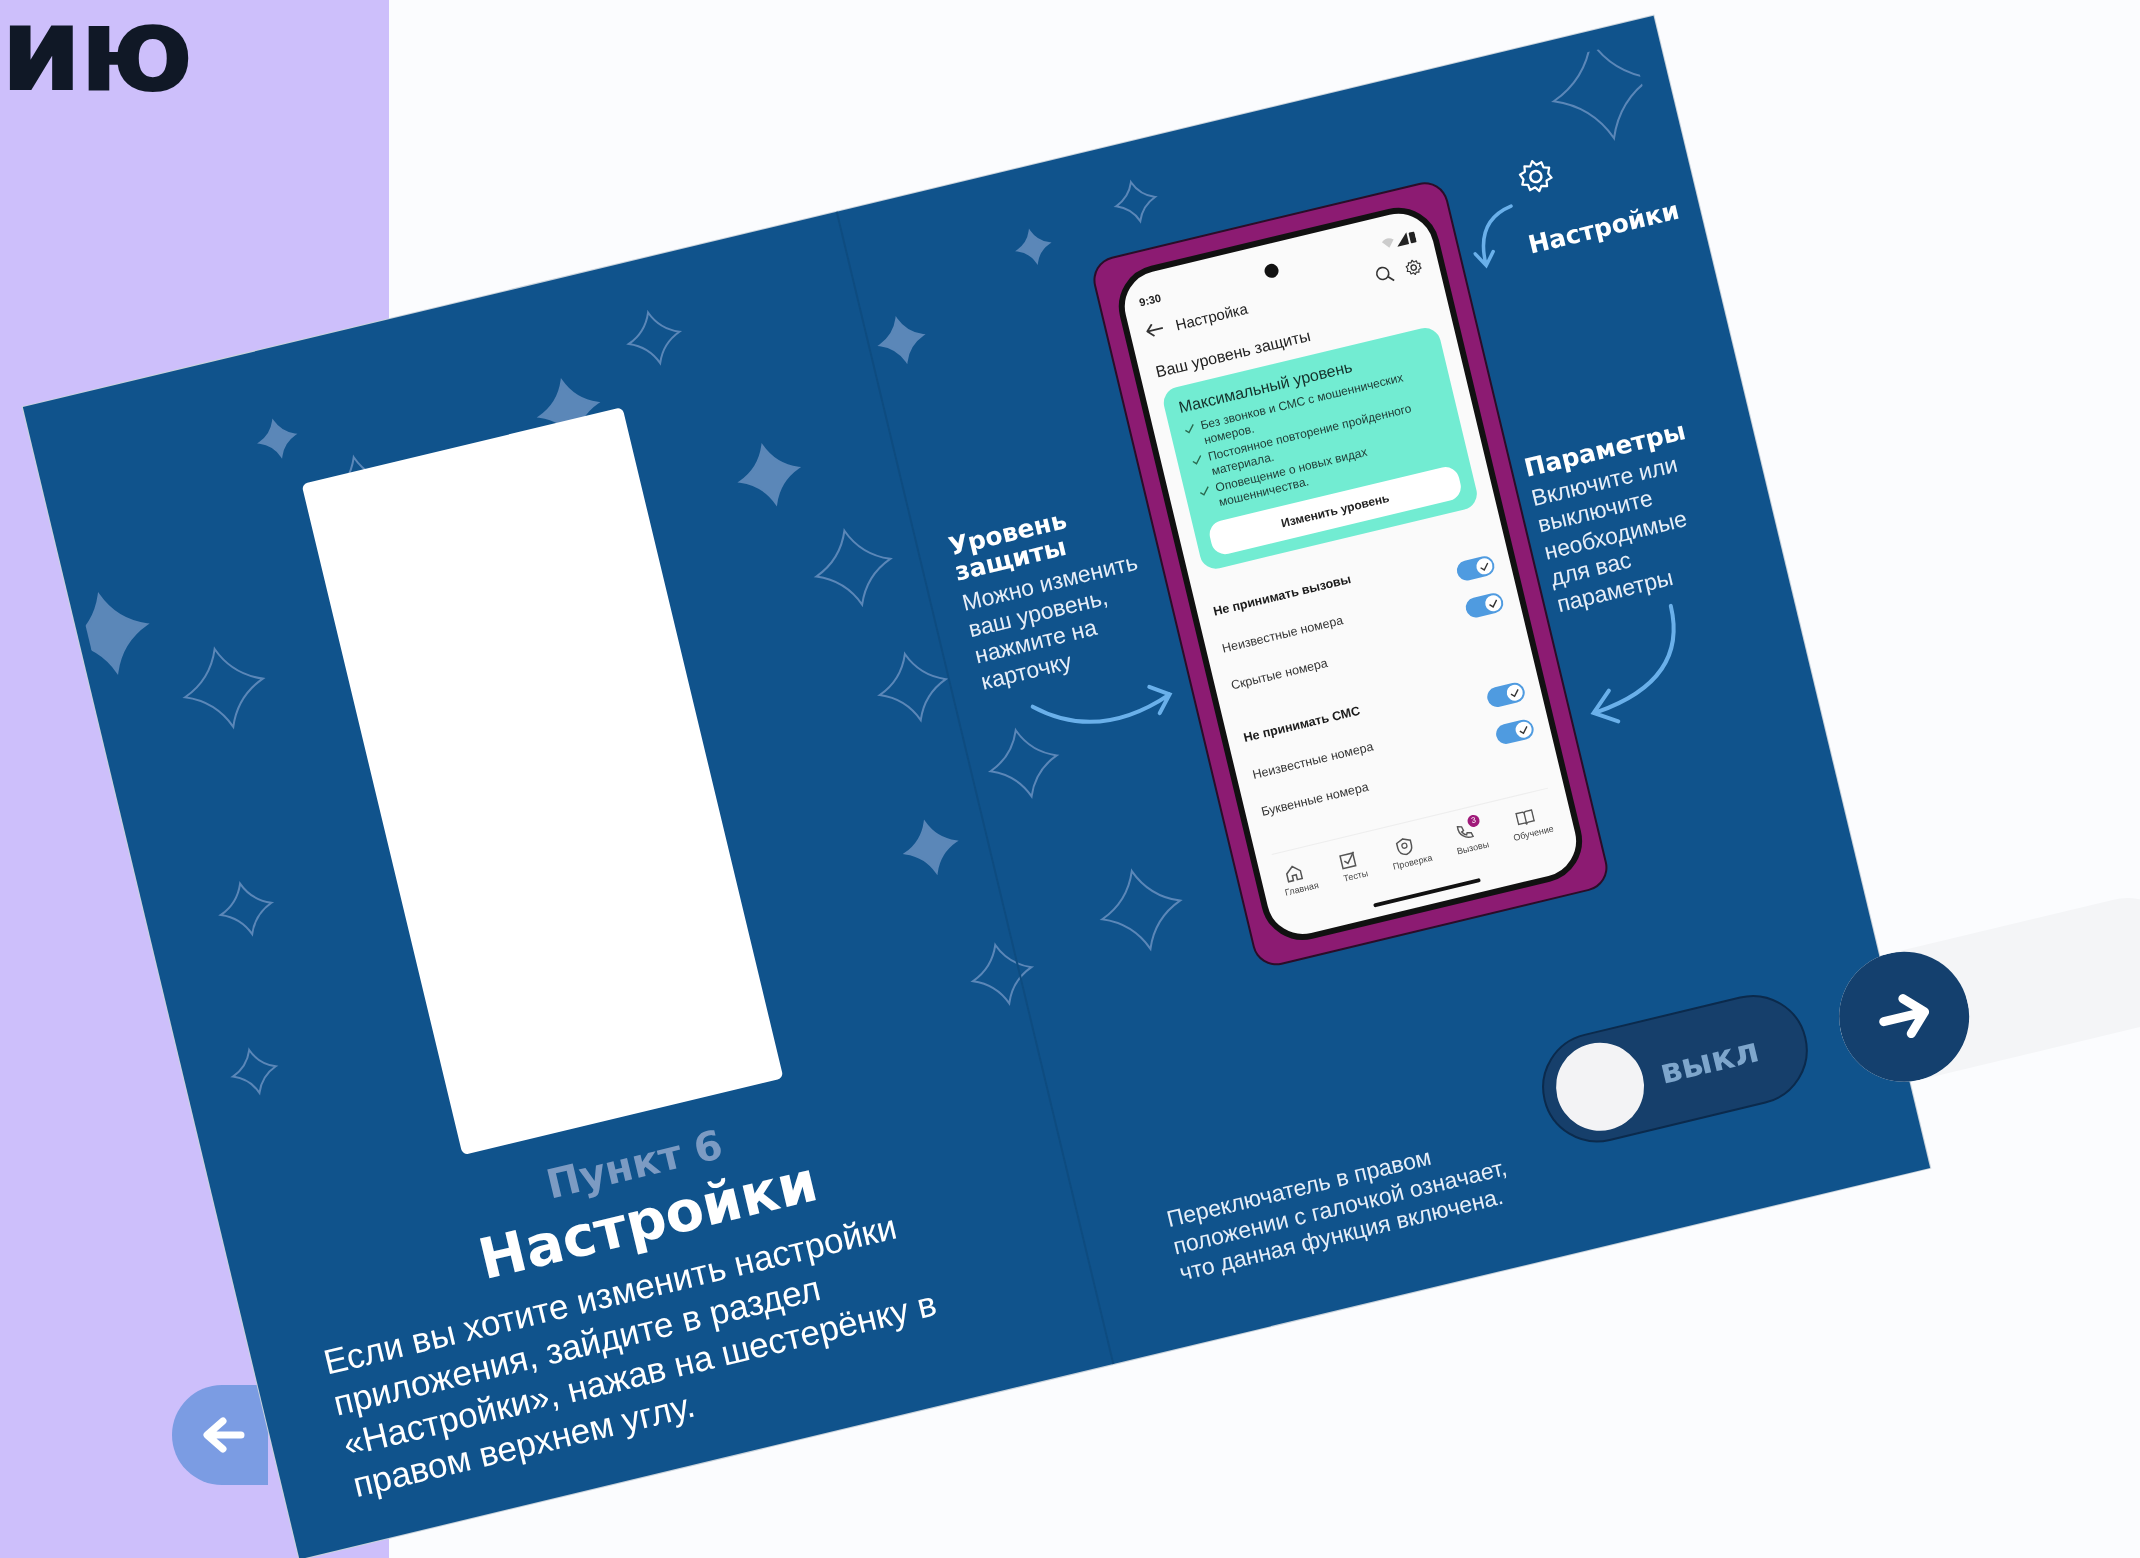 The width and height of the screenshot is (2140, 1558). I want to click on left-arrow-icon, so click(223, 1435).